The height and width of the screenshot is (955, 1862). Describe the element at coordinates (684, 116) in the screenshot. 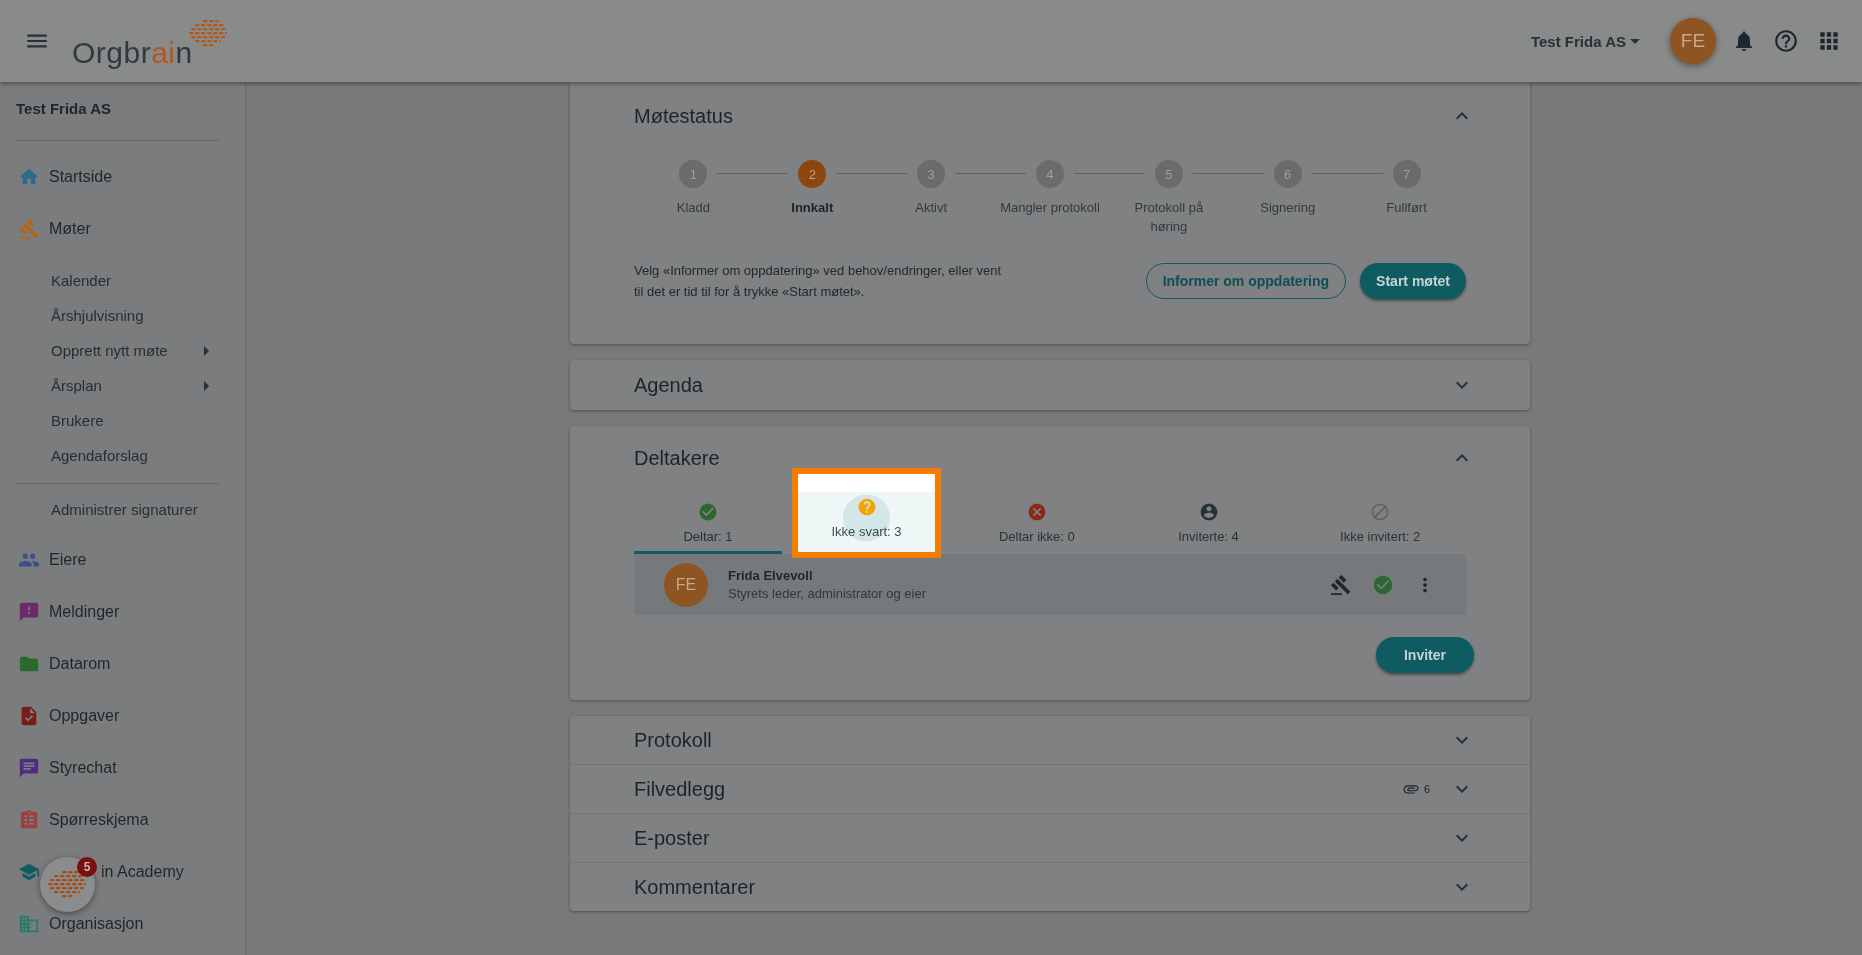

I see `section-title: Møtestatus` at that location.